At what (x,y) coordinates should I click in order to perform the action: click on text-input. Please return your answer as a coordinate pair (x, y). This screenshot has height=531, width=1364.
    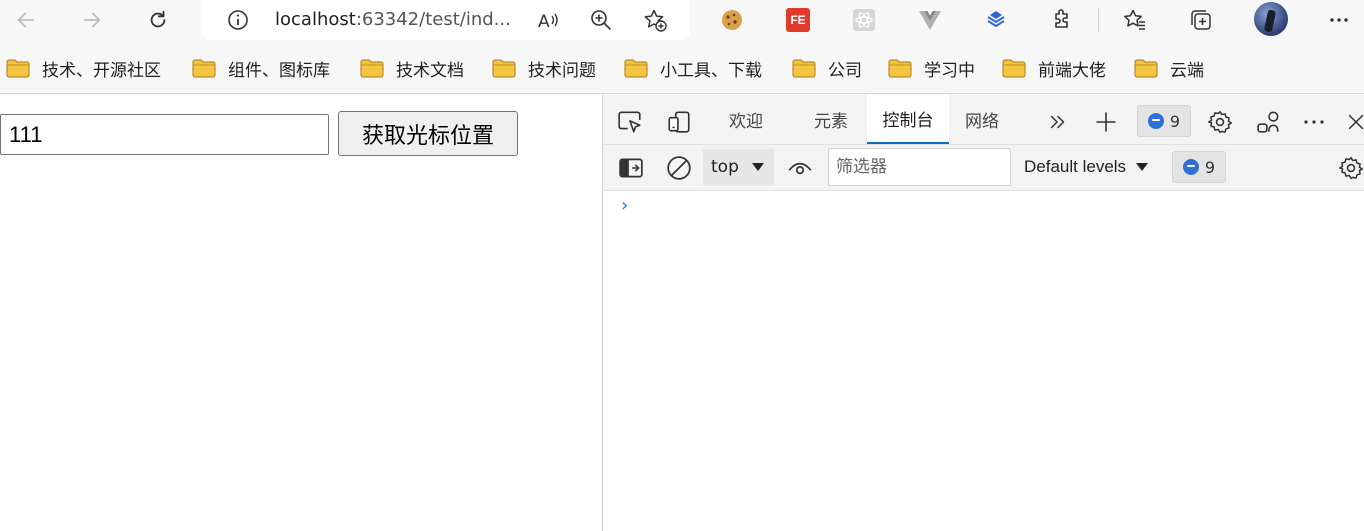
    Looking at the image, I should click on (164, 134).